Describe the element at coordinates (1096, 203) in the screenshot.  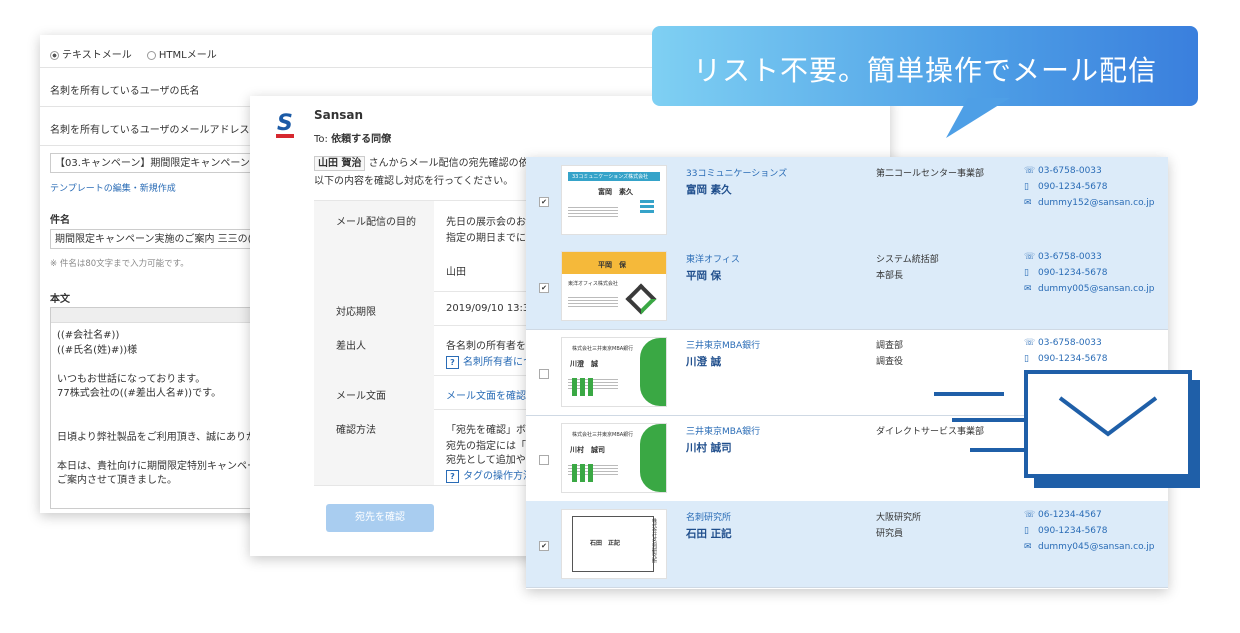
I see `email-text: dummy152@sansan.co.jp` at that location.